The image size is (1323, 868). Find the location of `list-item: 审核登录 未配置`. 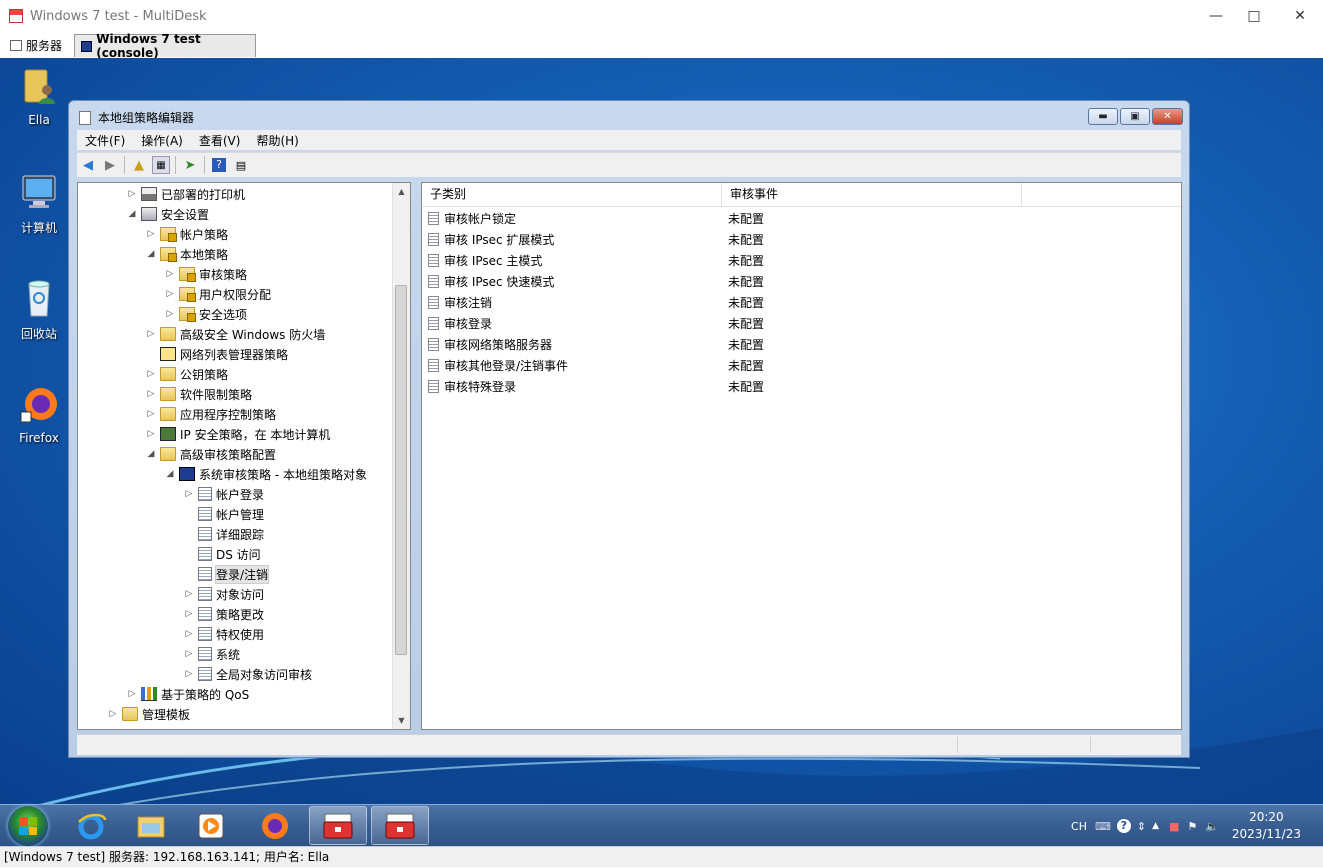

list-item: 审核登录 未配置 is located at coordinates (801, 323).